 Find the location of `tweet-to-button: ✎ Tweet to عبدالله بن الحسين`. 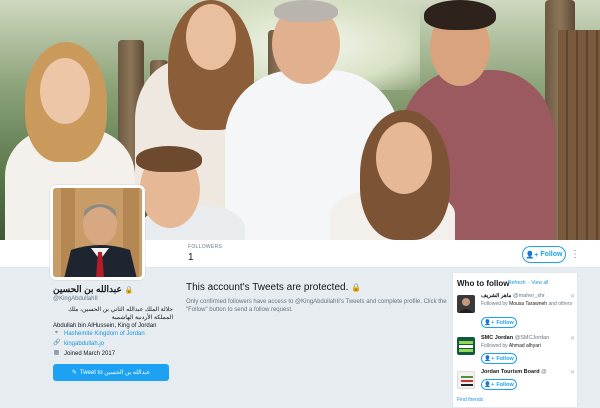

tweet-to-button: ✎ Tweet to عبدالله بن الحسين is located at coordinates (111, 372).